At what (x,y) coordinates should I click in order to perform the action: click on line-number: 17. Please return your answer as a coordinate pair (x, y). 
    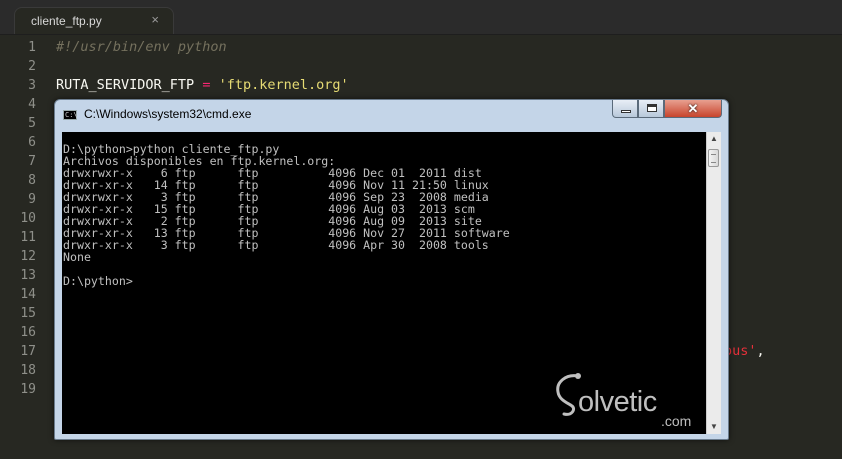
    Looking at the image, I should click on (28, 351).